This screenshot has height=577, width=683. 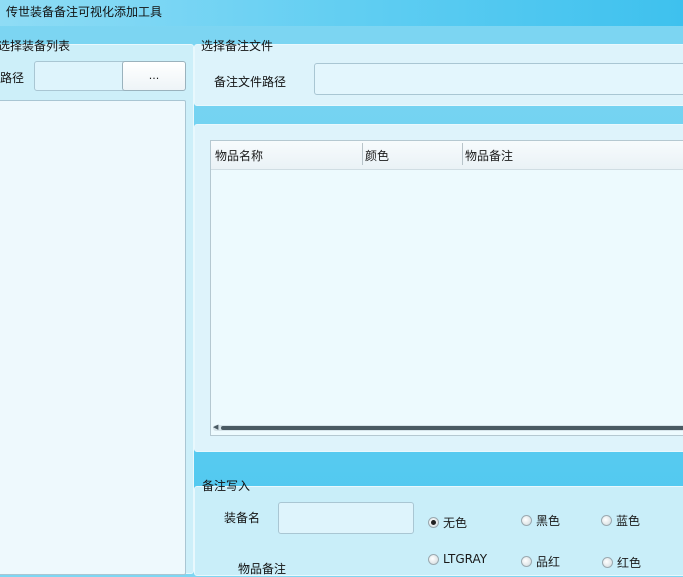 What do you see at coordinates (433, 522) in the screenshot?
I see `radio-selected-icon` at bounding box center [433, 522].